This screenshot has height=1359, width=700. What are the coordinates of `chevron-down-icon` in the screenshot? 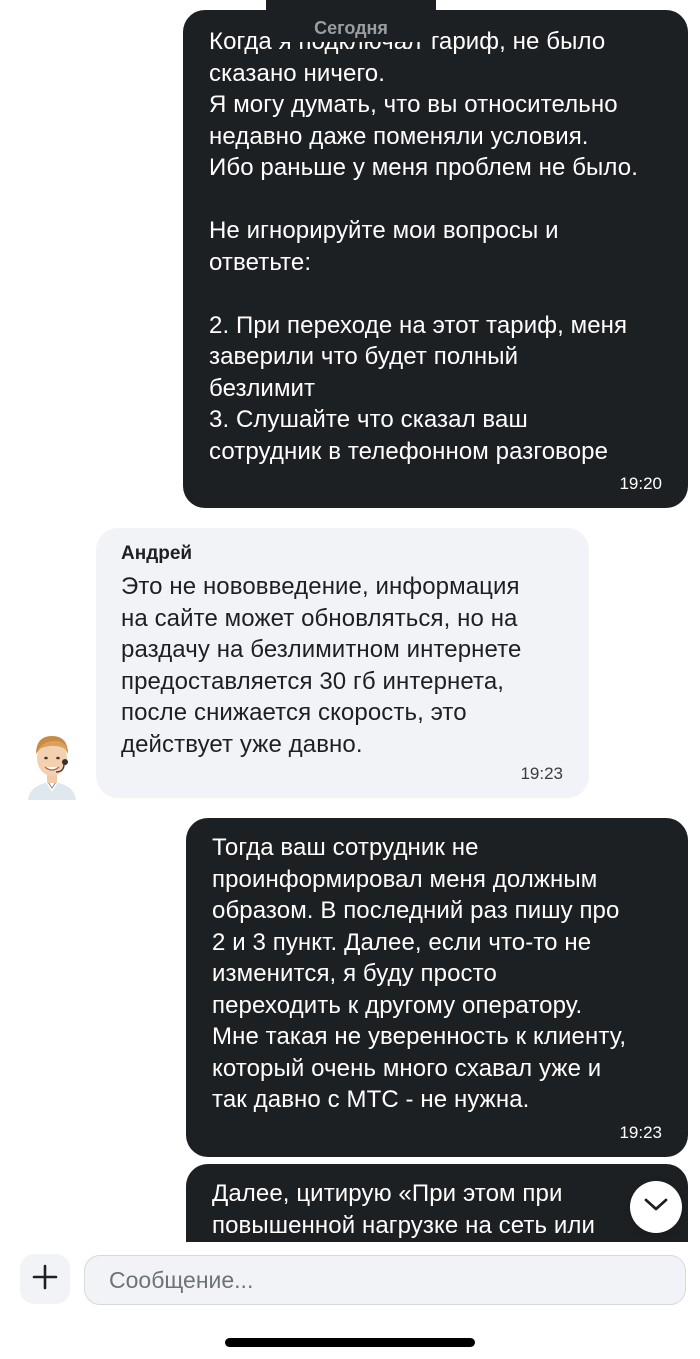 It's located at (656, 1207).